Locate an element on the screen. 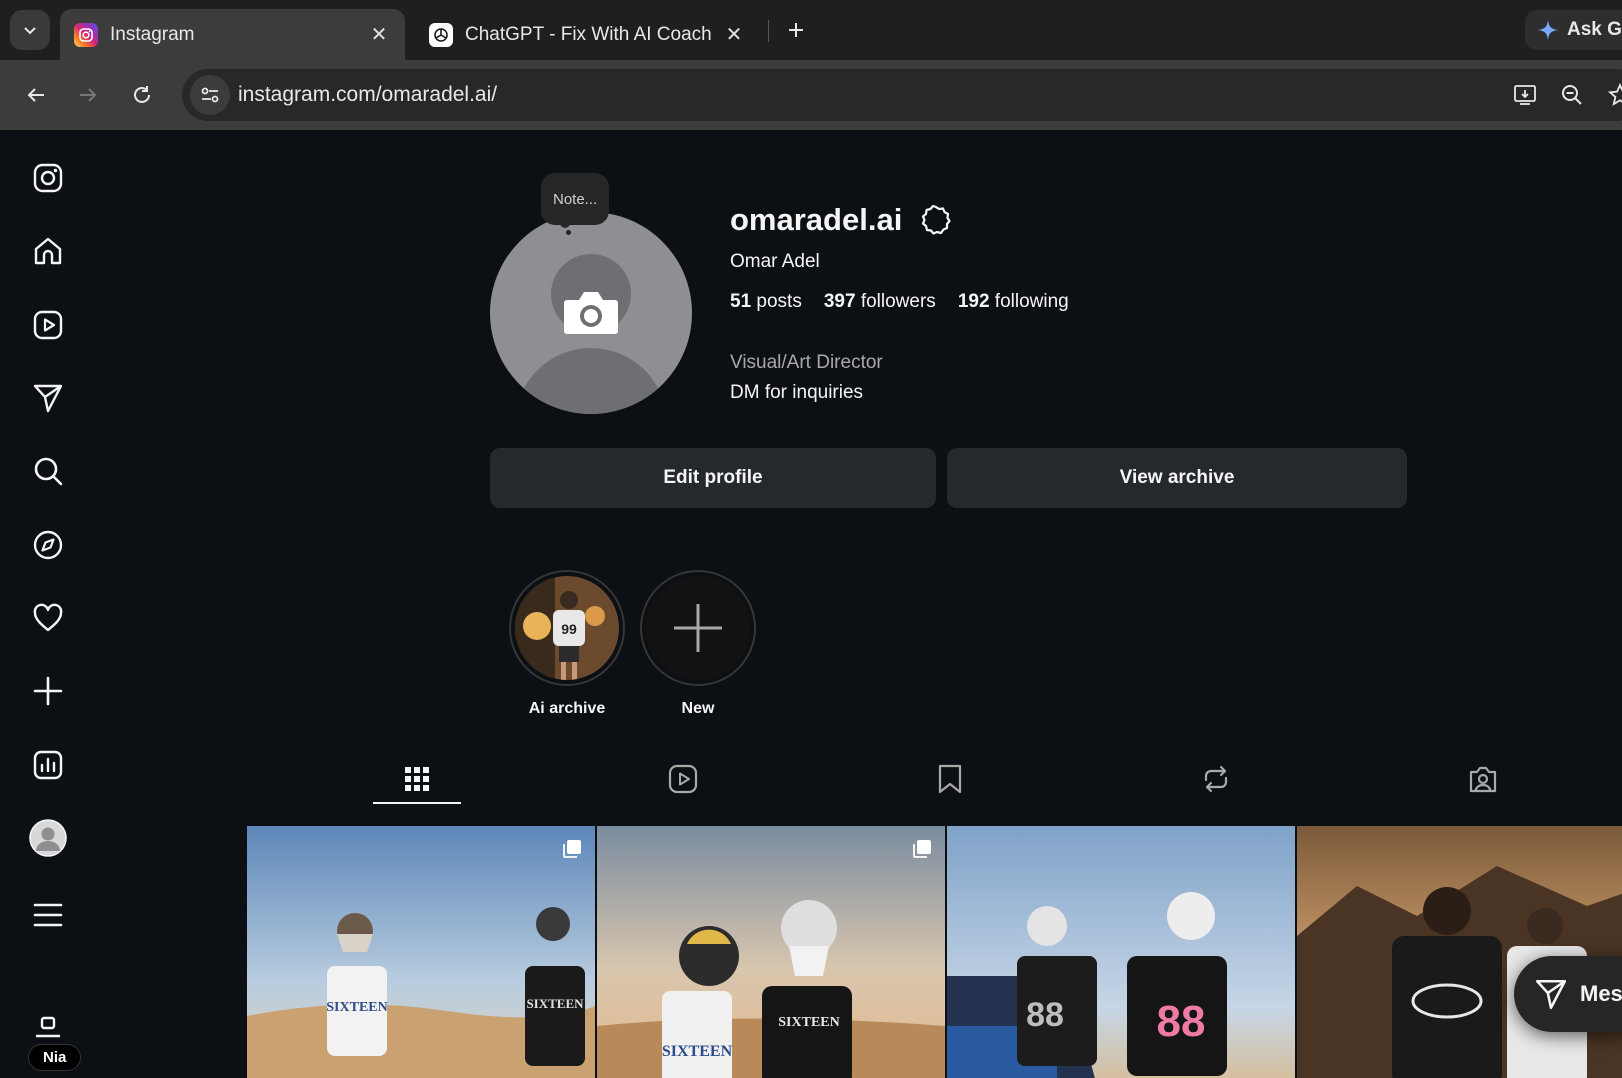  bookmark-star-button is located at coordinates (1614, 95).